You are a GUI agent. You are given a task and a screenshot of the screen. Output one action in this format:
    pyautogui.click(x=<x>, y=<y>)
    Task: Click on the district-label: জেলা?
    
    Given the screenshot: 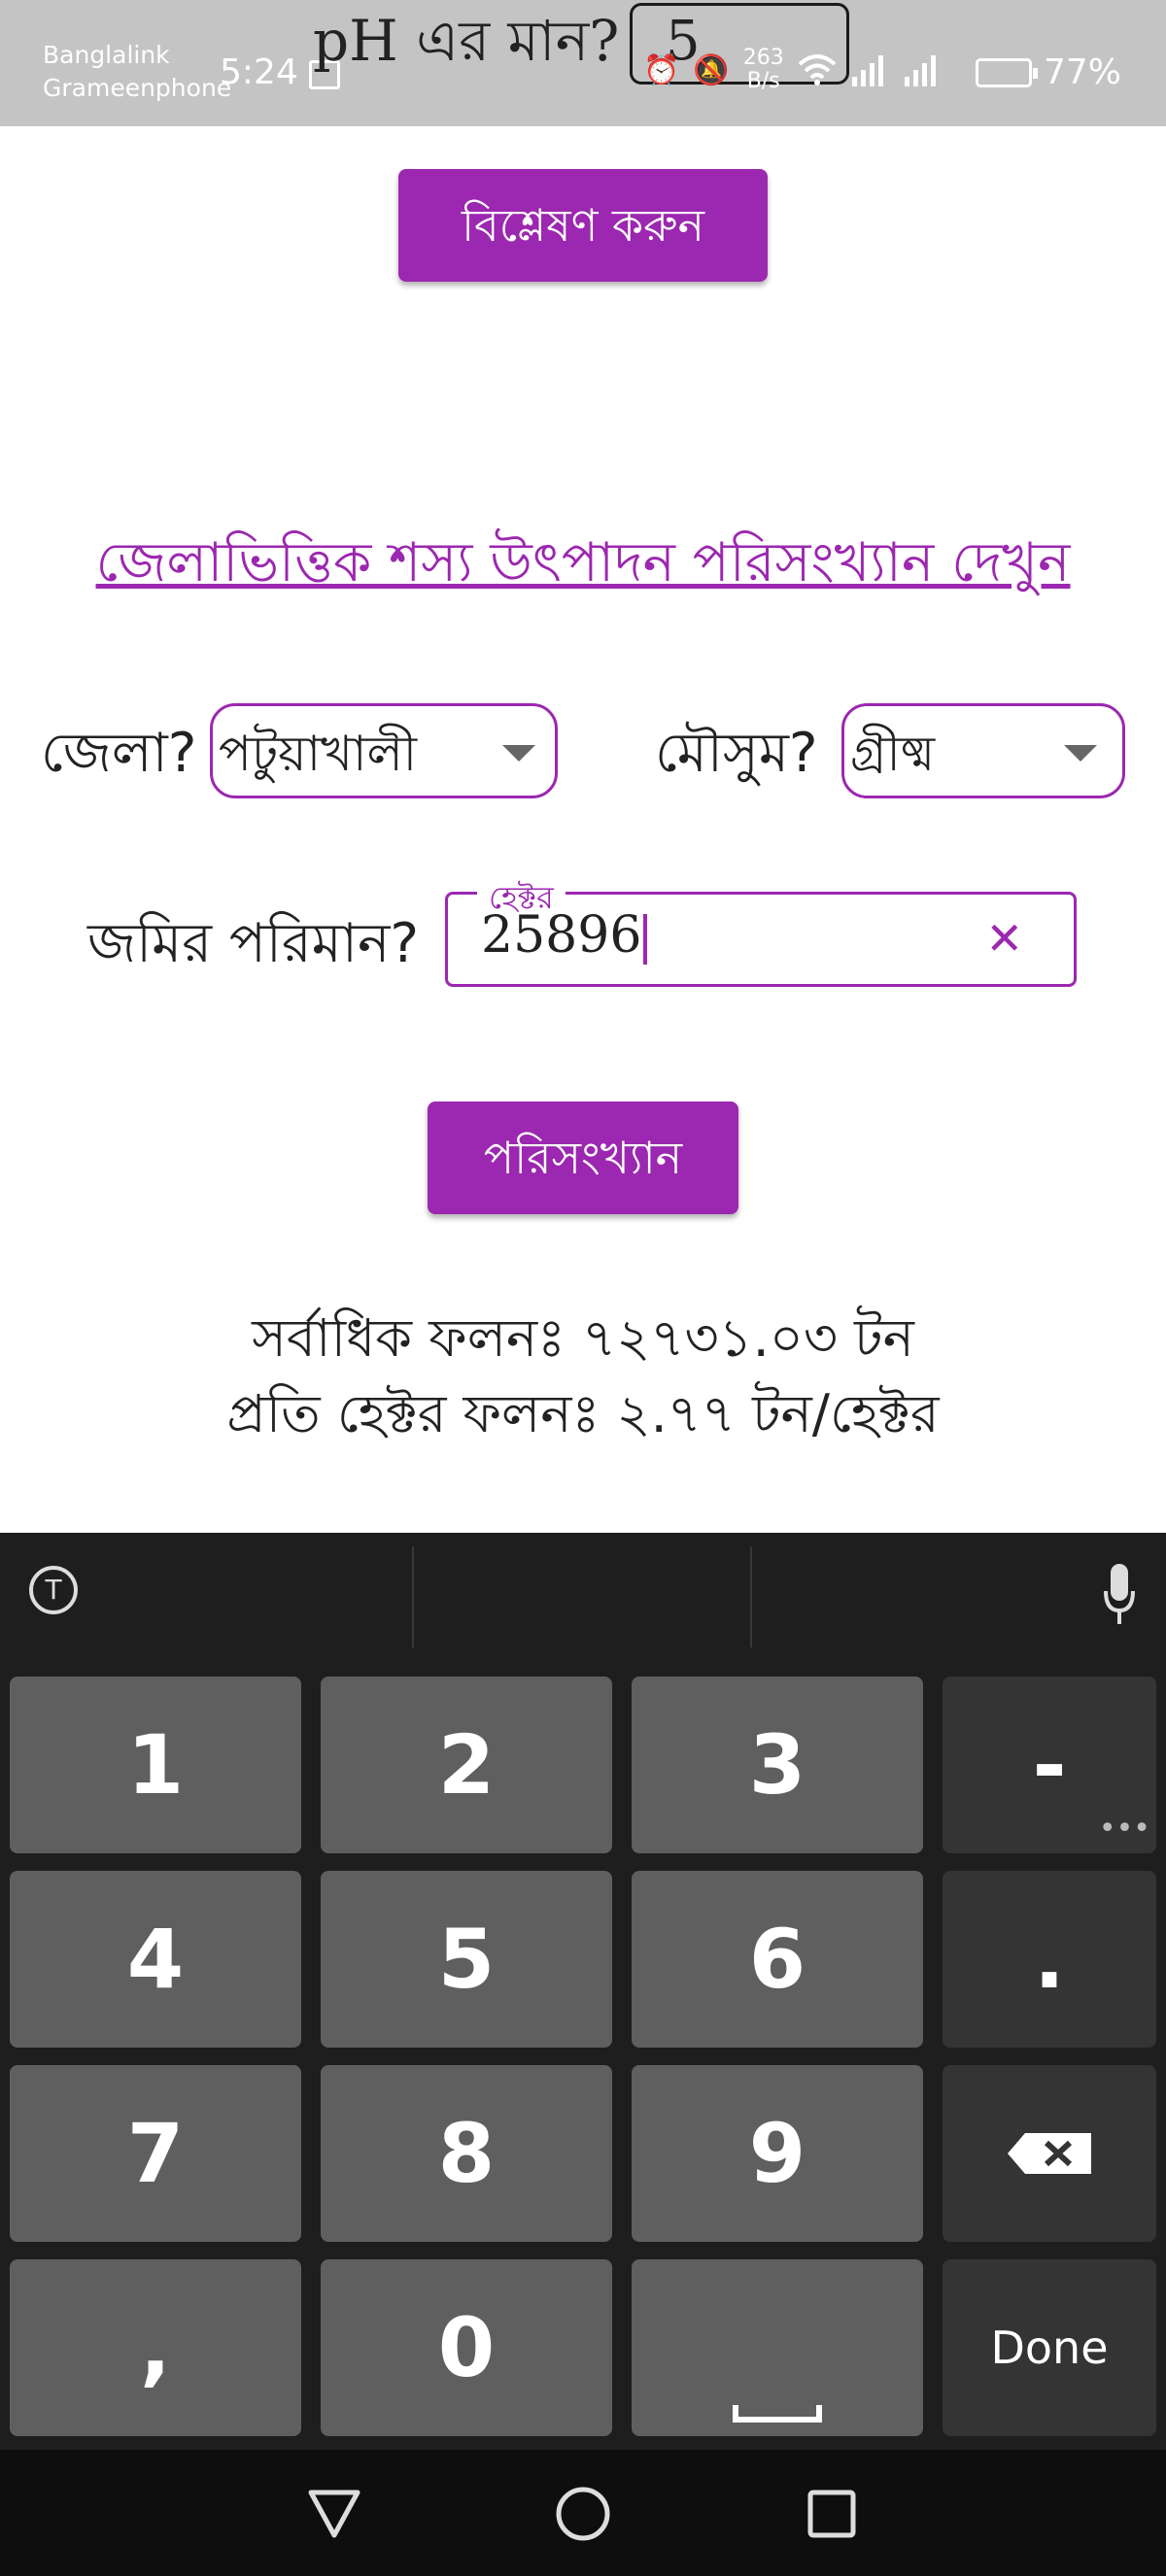 What is the action you would take?
    pyautogui.click(x=119, y=753)
    